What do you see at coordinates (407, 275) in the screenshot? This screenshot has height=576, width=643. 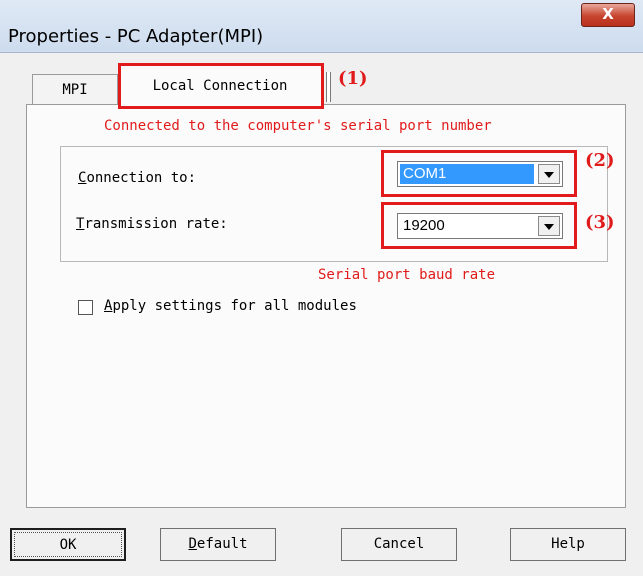 I see `annotation-rate-note: Serial port baud rate` at bounding box center [407, 275].